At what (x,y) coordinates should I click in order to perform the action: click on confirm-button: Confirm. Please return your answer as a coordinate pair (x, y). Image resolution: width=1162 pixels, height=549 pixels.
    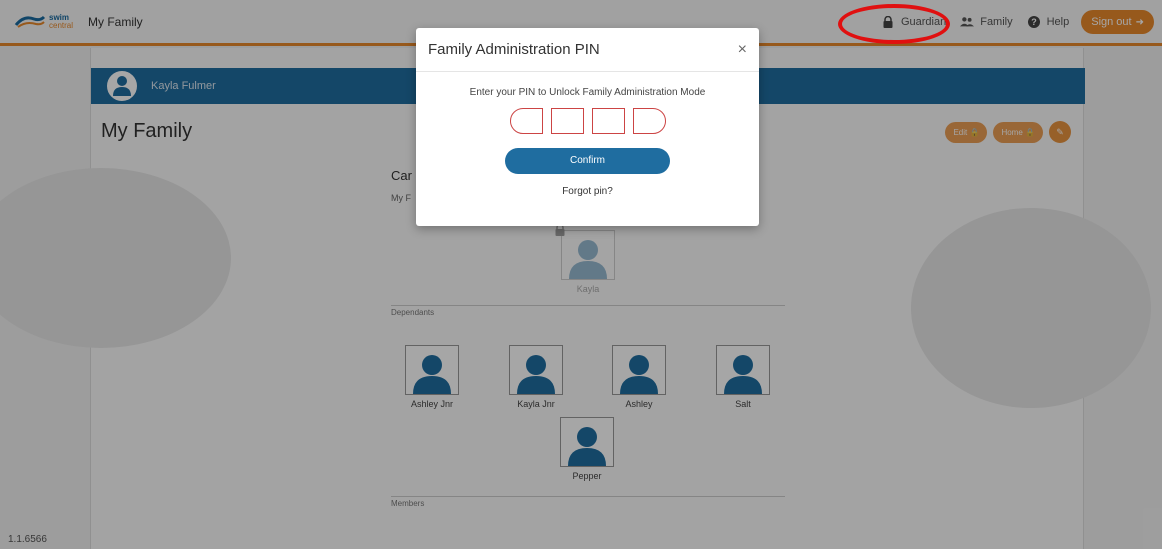
    Looking at the image, I should click on (587, 161).